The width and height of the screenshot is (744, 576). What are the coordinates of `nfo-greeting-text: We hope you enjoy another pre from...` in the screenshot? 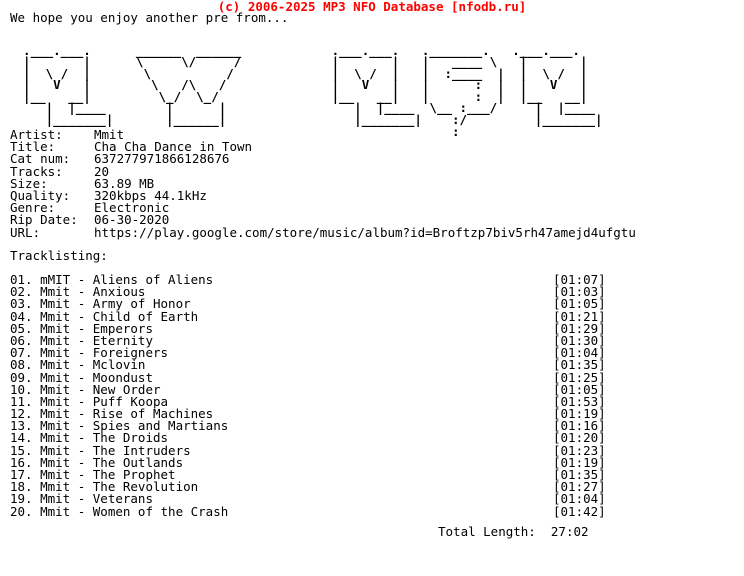 It's located at (149, 17).